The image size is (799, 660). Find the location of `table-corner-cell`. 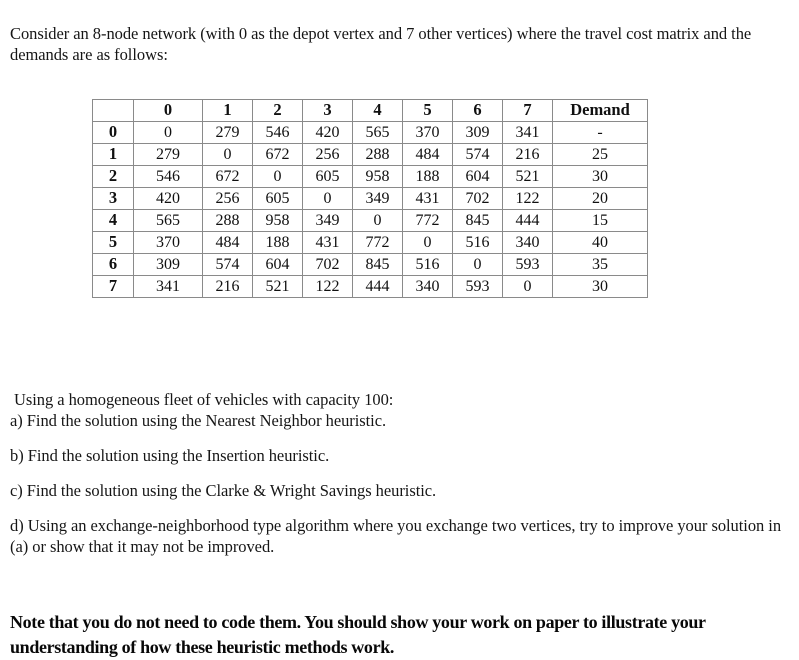

table-corner-cell is located at coordinates (113, 110).